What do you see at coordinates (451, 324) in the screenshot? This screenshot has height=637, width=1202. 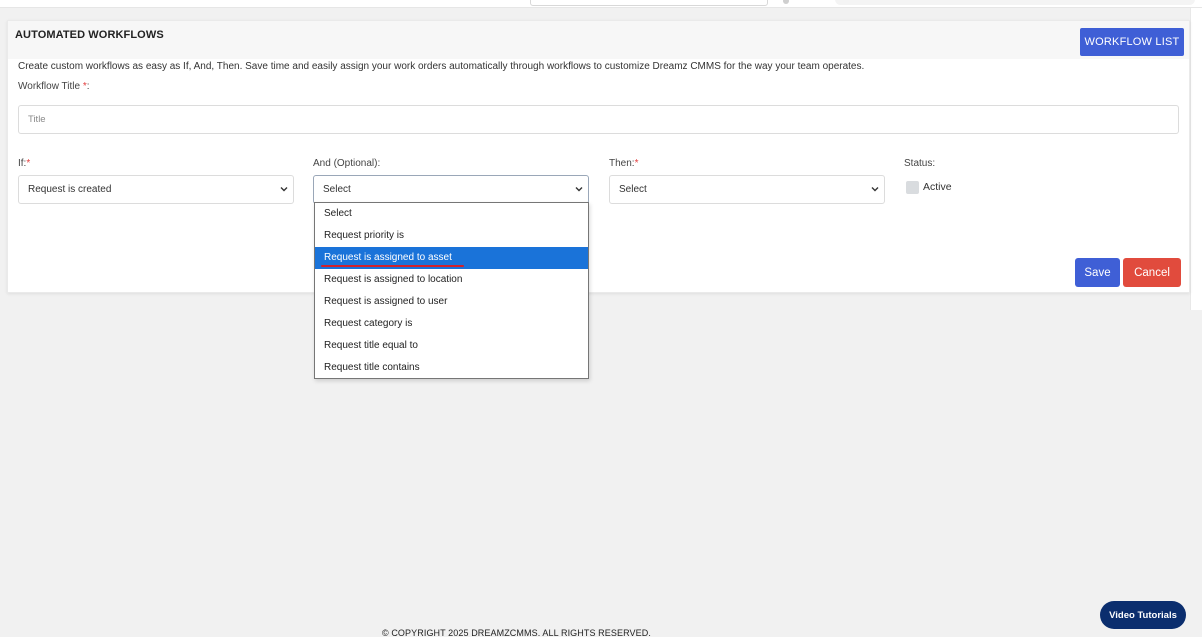 I see `dropdown-option: Request category is` at bounding box center [451, 324].